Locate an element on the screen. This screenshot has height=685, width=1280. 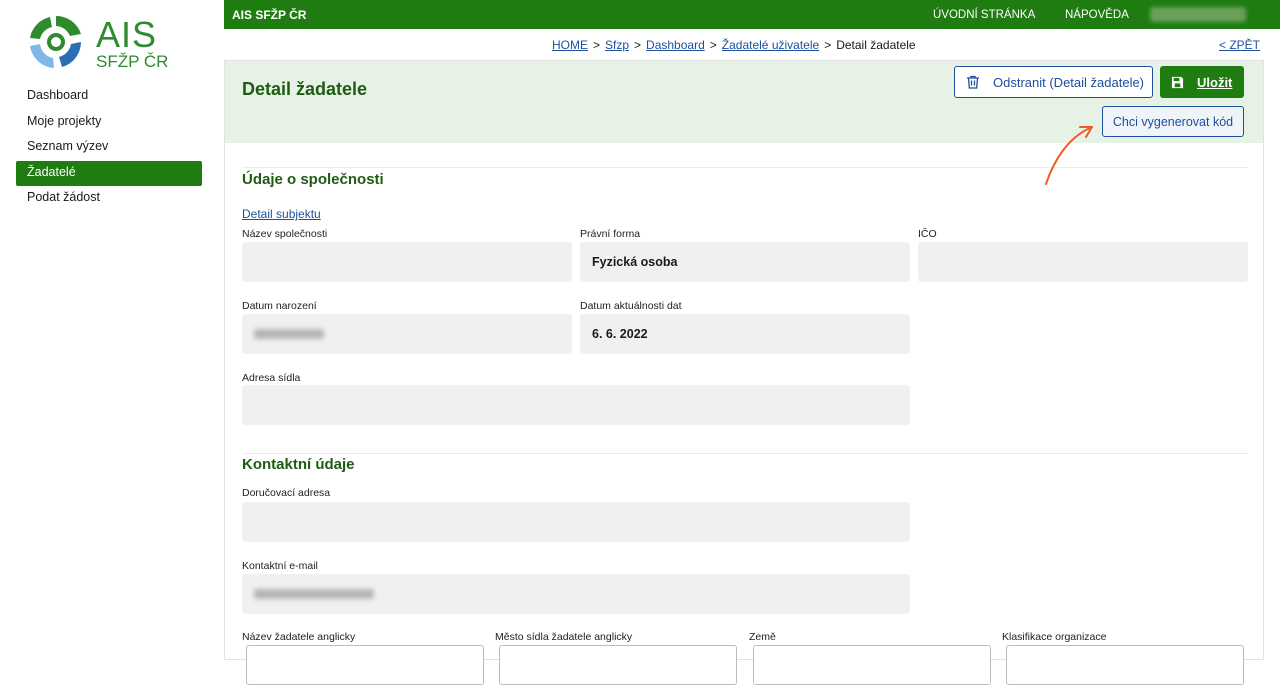
sidebar-item-submit-application: Podat žádost is located at coordinates (109, 198).